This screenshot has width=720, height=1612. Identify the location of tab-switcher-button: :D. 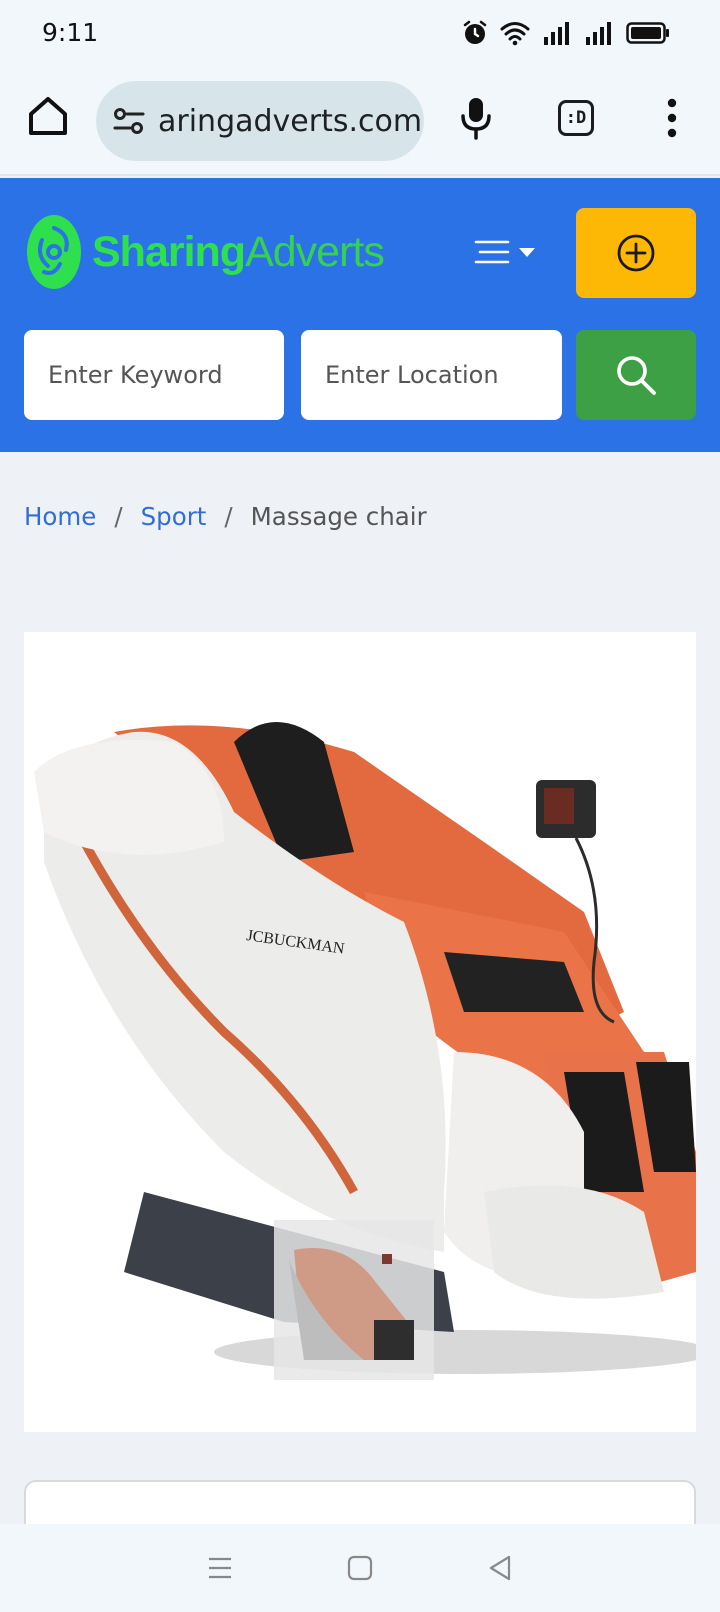
(576, 118).